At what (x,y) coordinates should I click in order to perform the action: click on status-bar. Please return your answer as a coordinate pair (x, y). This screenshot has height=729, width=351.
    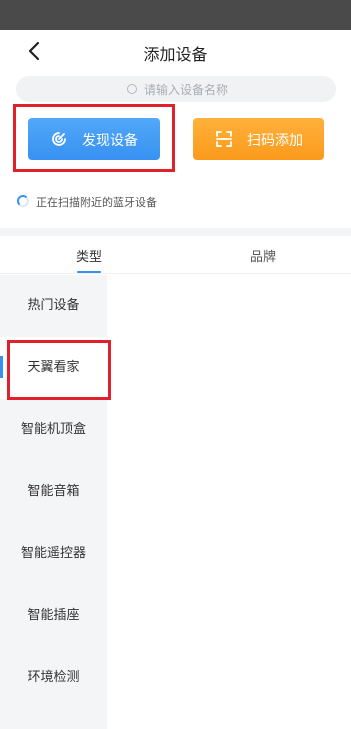
    Looking at the image, I should click on (175, 15).